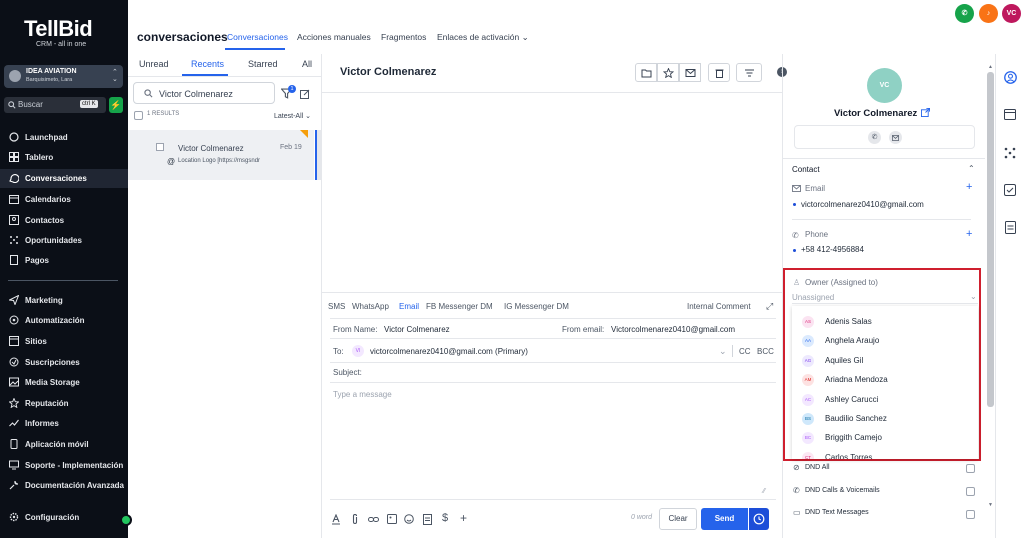 The width and height of the screenshot is (1024, 538). I want to click on internal-comment-tab: Internal Comment, so click(719, 306).